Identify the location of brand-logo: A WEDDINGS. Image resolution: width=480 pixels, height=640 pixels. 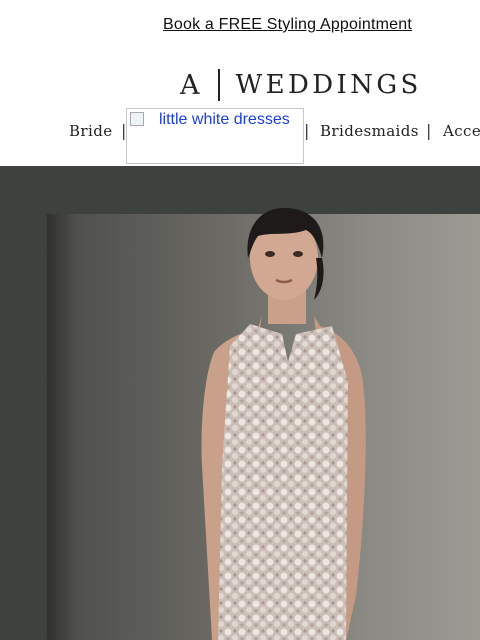
(305, 85).